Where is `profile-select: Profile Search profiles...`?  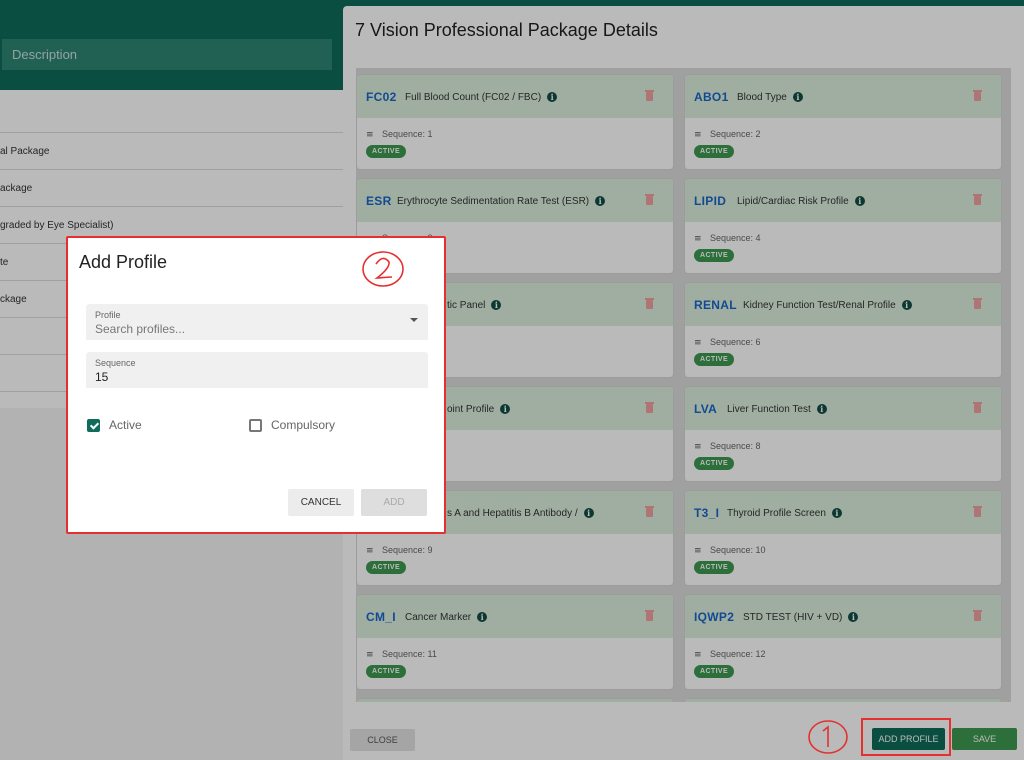 profile-select: Profile Search profiles... is located at coordinates (257, 322).